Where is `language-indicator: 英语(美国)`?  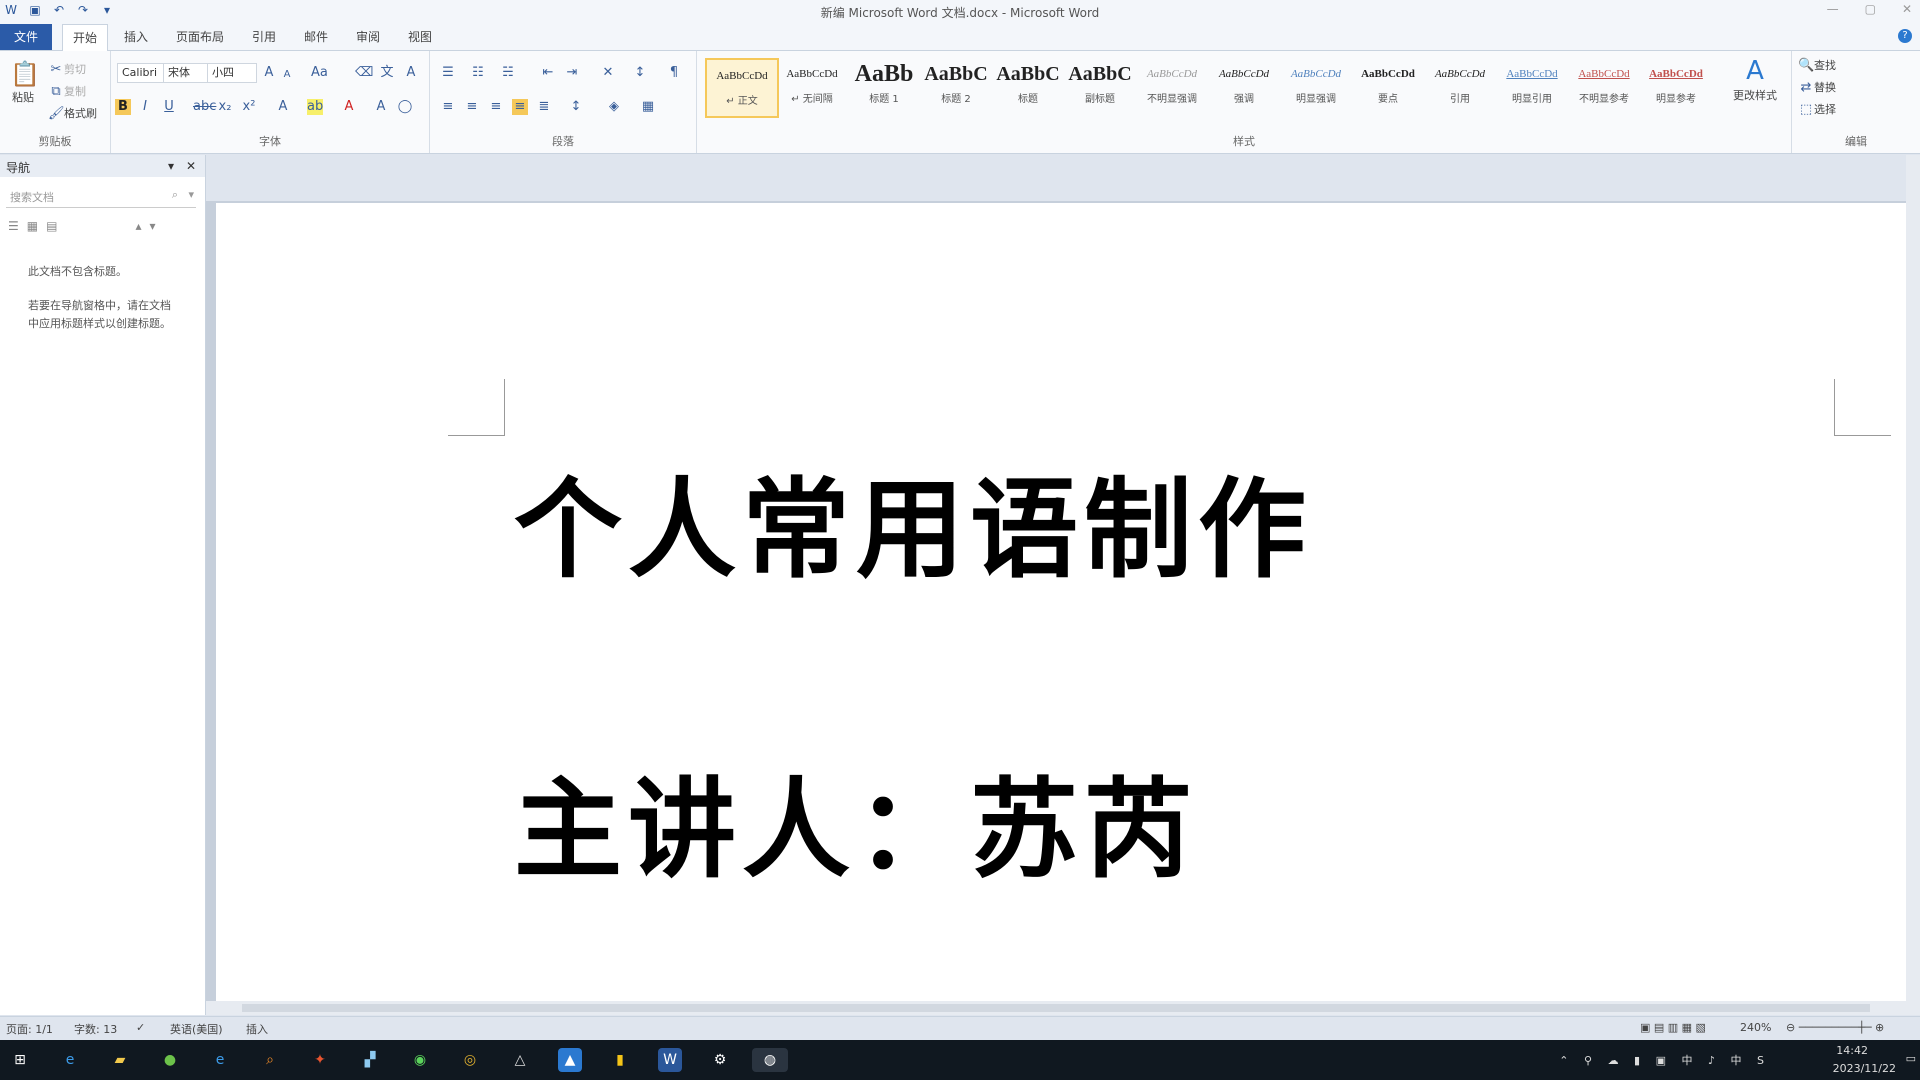
language-indicator: 英语(美国) is located at coordinates (196, 1029).